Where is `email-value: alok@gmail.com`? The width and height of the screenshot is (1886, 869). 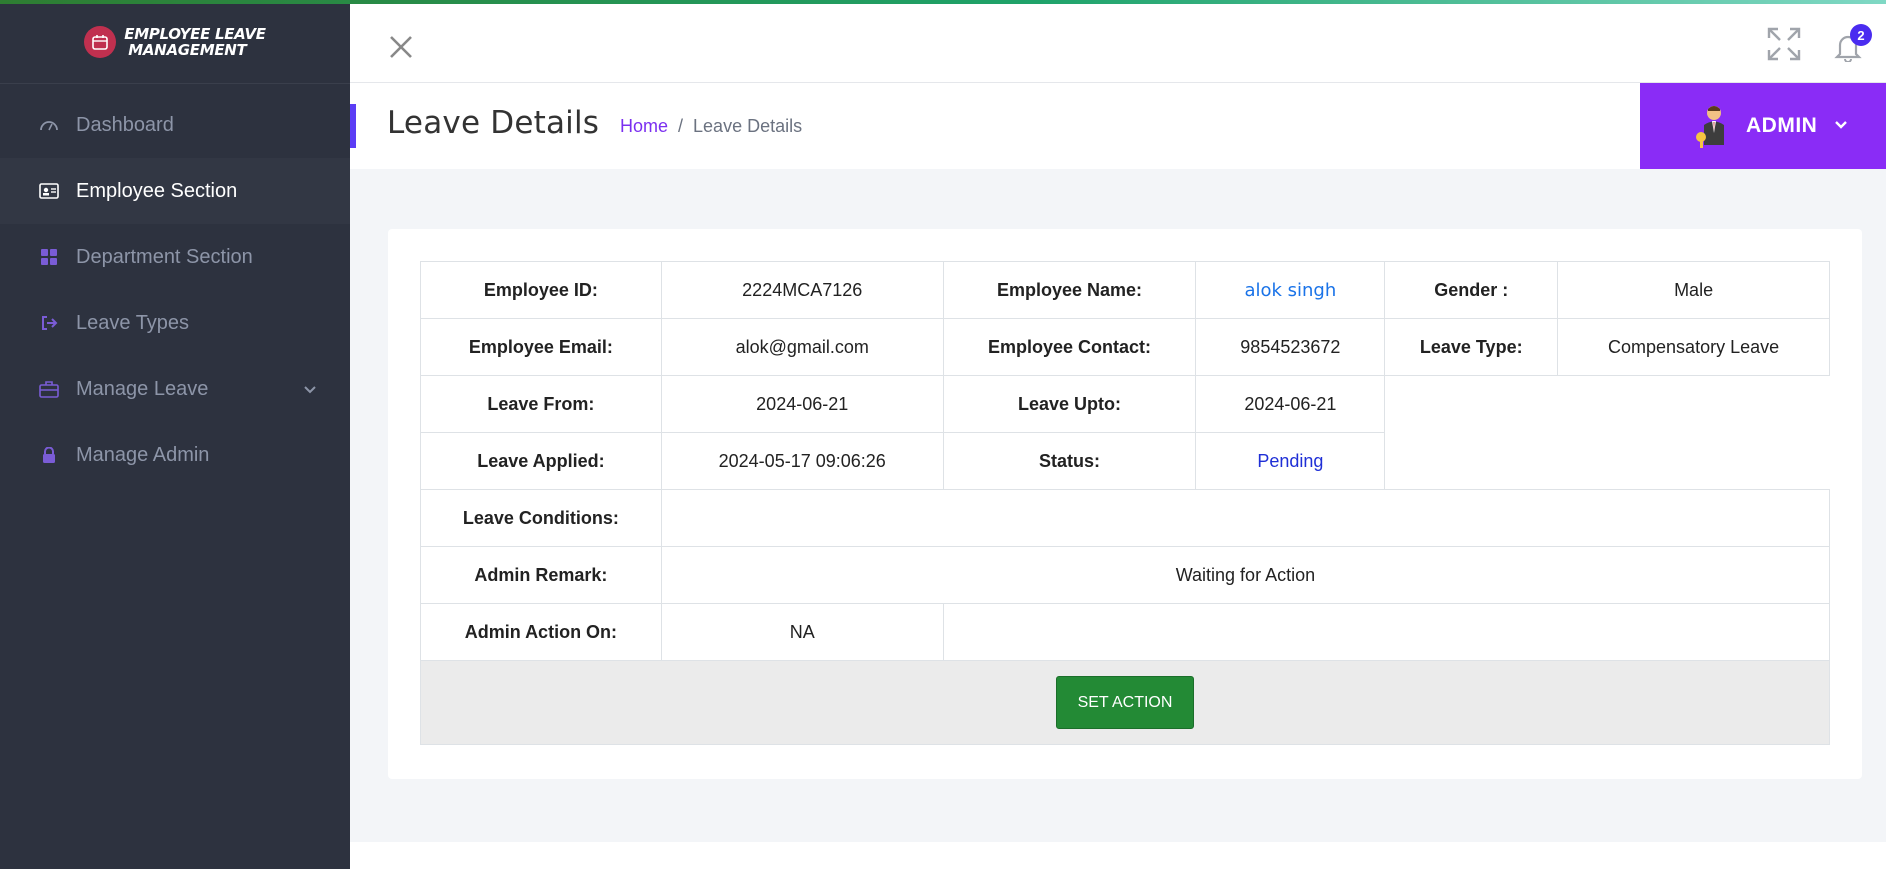
email-value: alok@gmail.com is located at coordinates (802, 347).